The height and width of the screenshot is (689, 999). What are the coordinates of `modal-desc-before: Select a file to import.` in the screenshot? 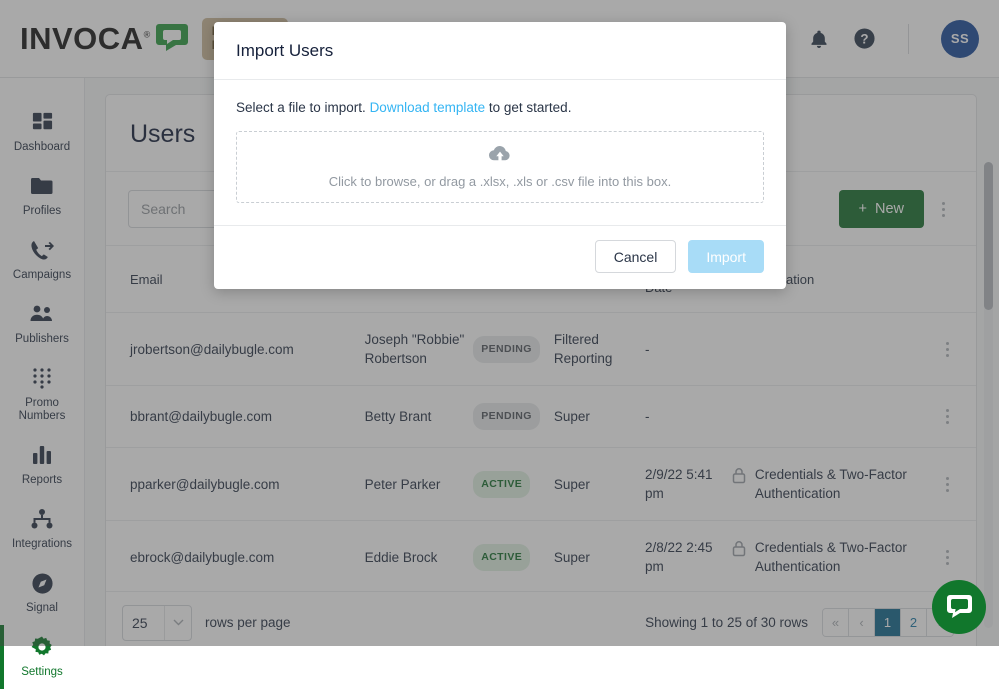 It's located at (303, 107).